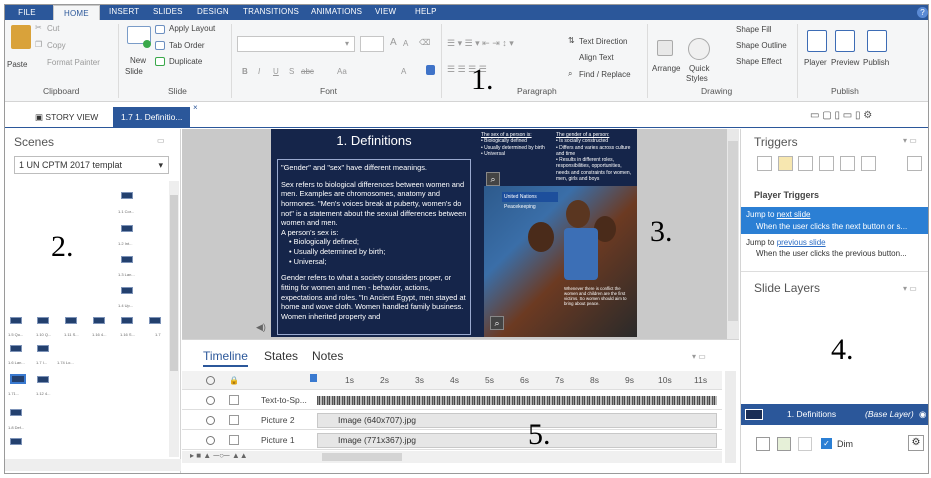 The width and height of the screenshot is (931, 478). I want to click on previous-slide-link: previous slide, so click(801, 242).